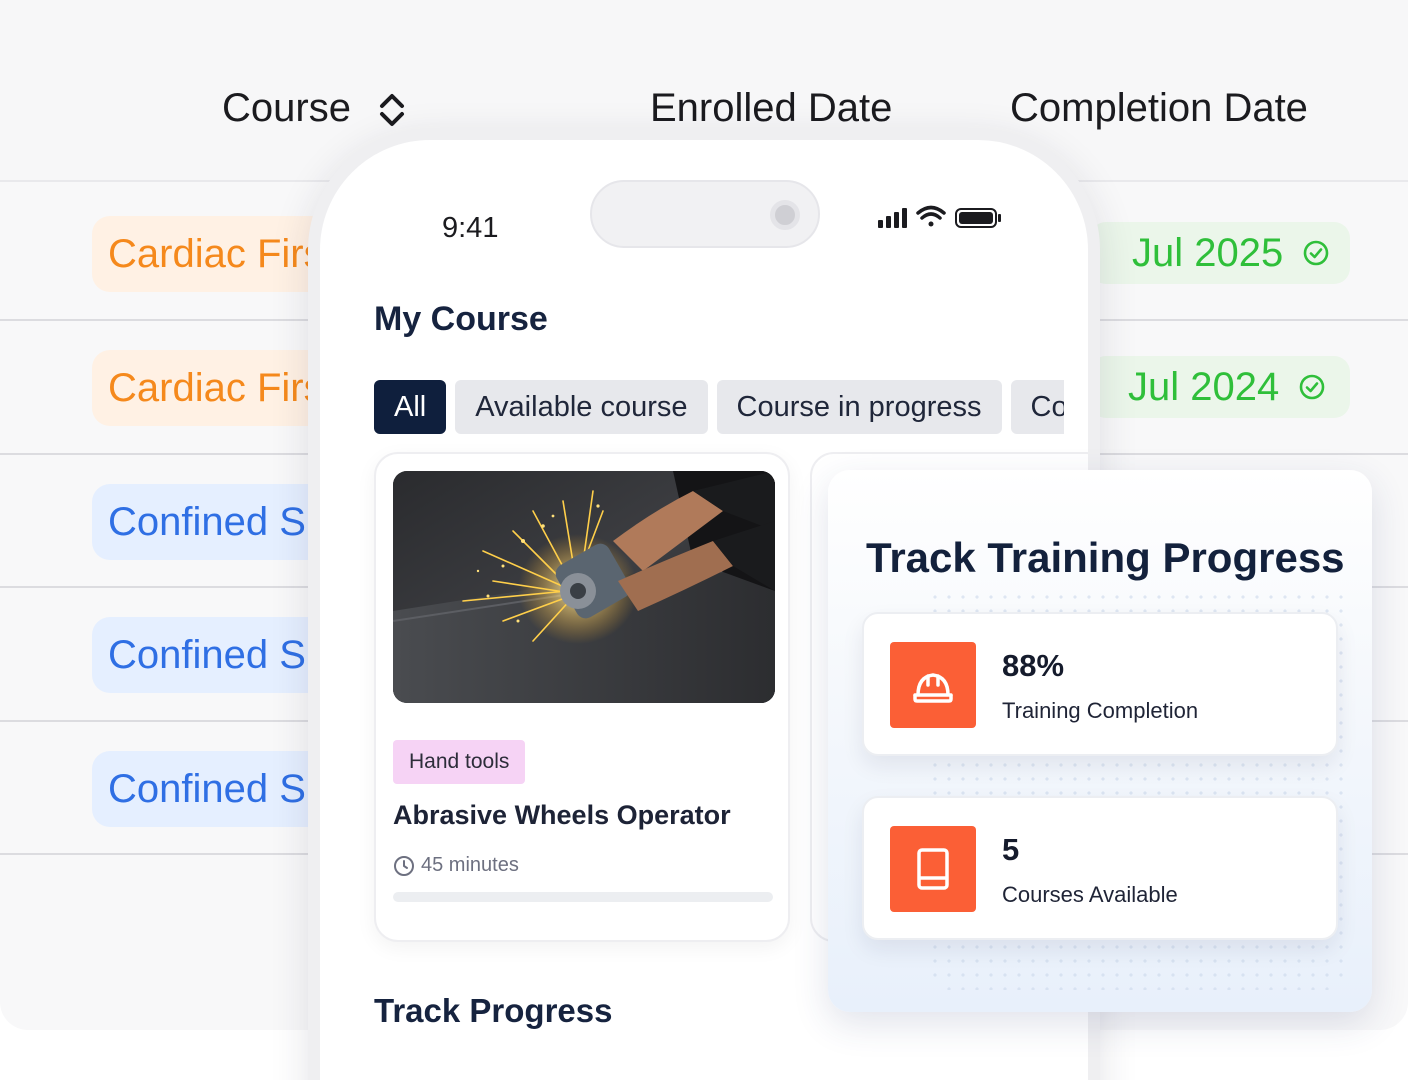 The width and height of the screenshot is (1408, 1080). I want to click on status-bar-icons, so click(939, 216).